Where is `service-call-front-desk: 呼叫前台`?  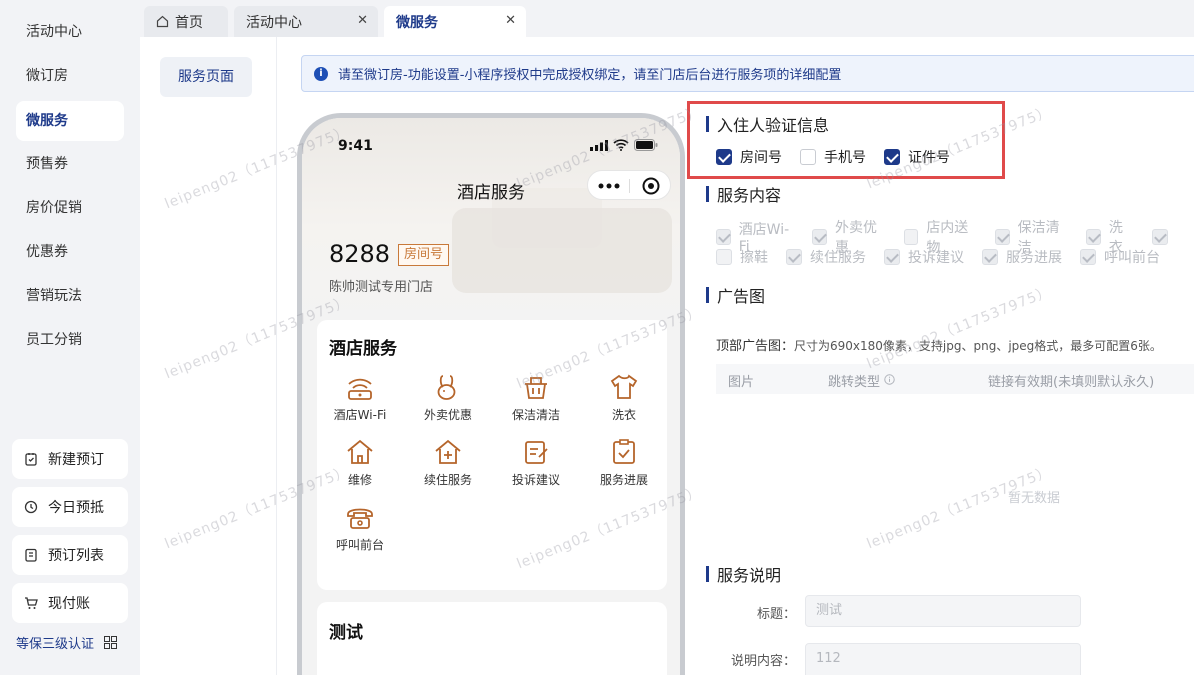
service-call-front-desk: 呼叫前台 is located at coordinates (360, 527).